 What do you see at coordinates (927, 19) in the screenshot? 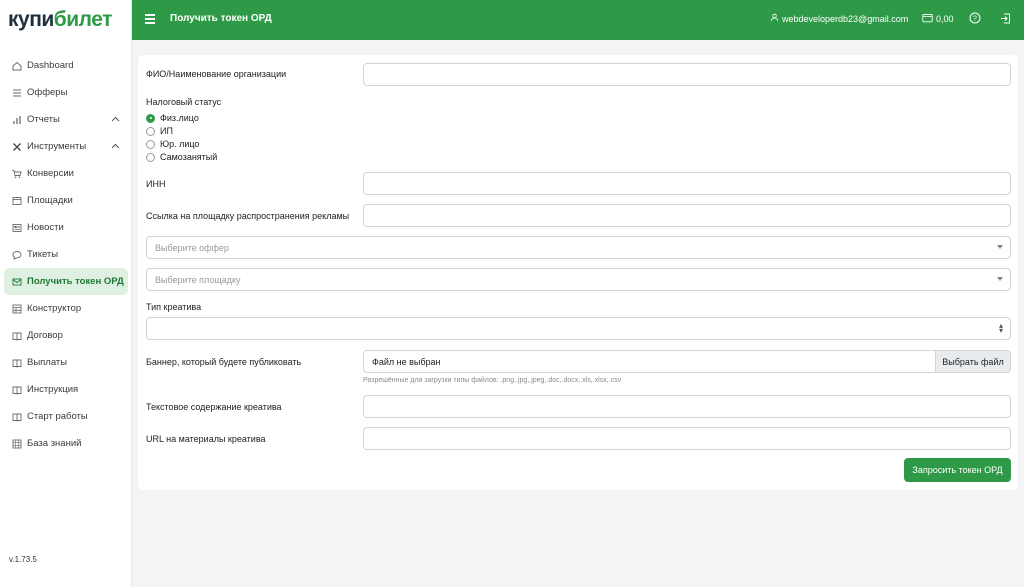
I see `wallet-icon` at bounding box center [927, 19].